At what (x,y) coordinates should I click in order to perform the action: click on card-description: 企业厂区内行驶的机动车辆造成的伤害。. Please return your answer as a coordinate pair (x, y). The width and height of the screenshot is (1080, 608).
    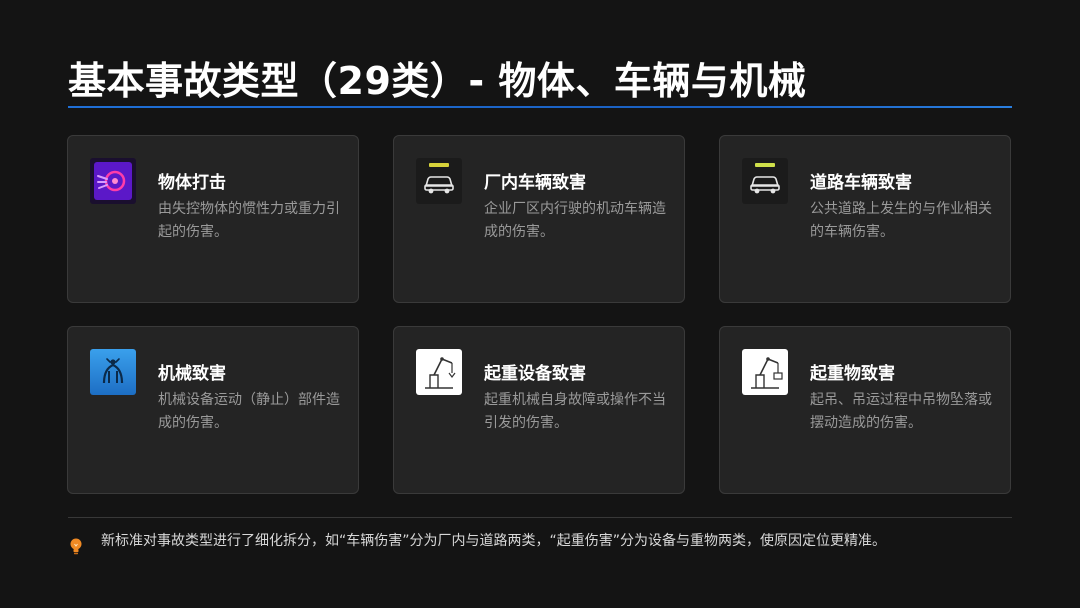
    Looking at the image, I should click on (575, 220).